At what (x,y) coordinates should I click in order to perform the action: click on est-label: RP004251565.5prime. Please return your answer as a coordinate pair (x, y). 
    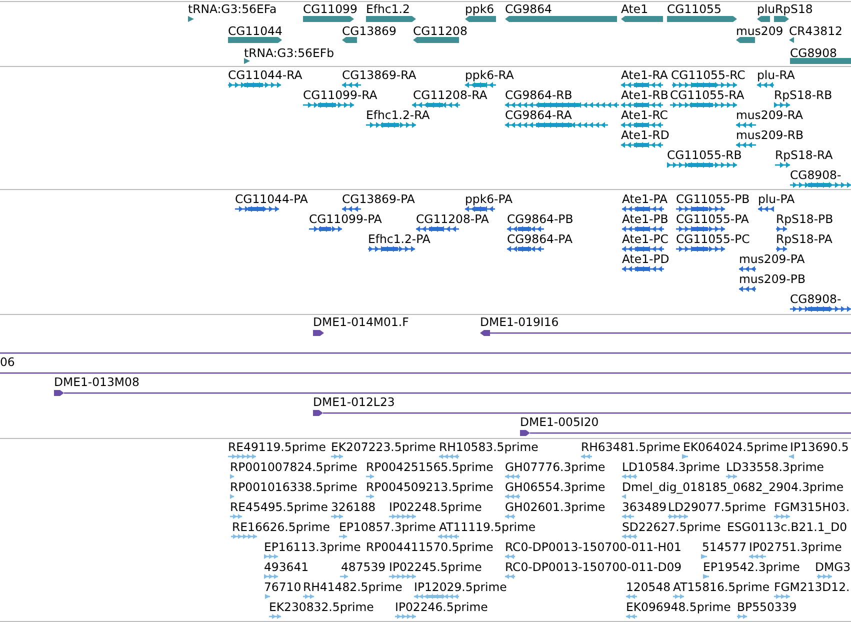
    Looking at the image, I should click on (430, 467).